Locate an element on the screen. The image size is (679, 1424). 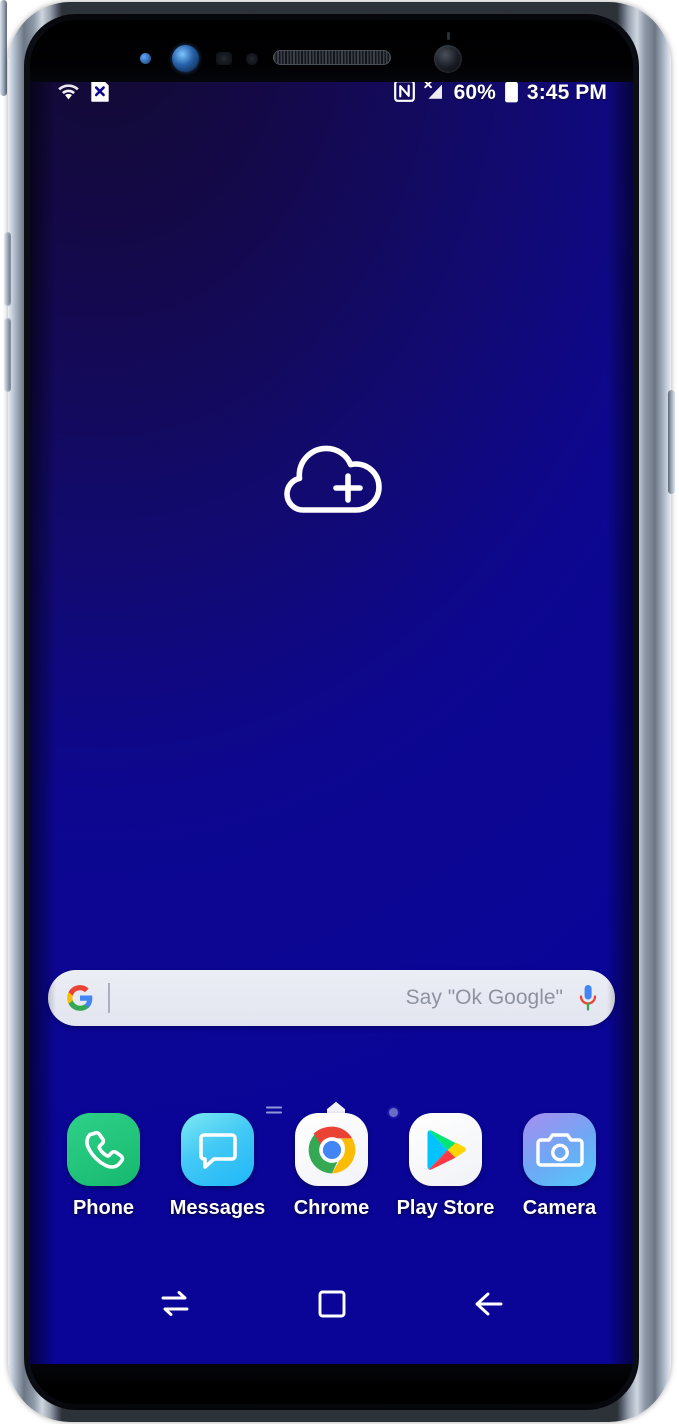
app-label: Phone is located at coordinates (103, 1208).